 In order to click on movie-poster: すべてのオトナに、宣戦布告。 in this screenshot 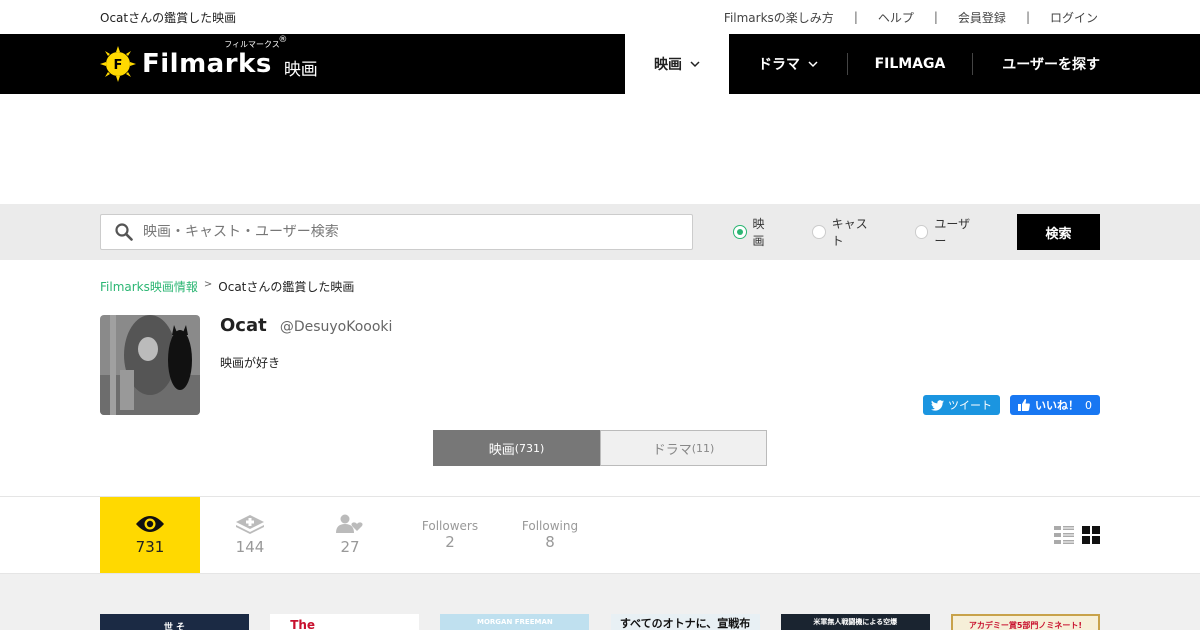, I will do `click(685, 622)`.